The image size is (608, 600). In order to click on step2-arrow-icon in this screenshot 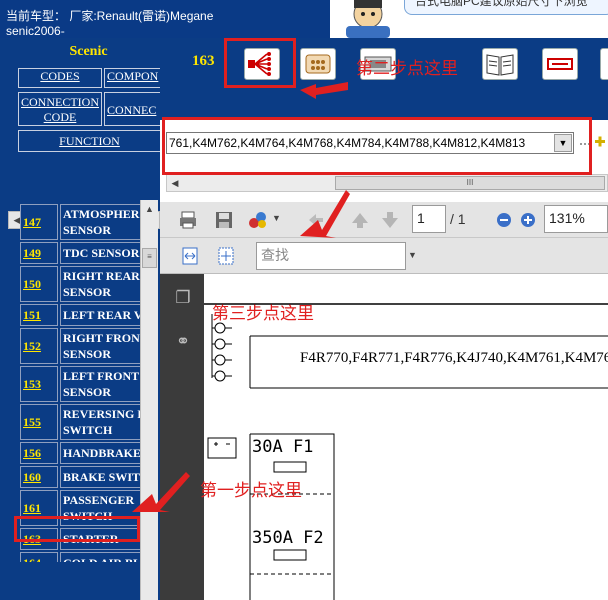, I will do `click(324, 90)`.